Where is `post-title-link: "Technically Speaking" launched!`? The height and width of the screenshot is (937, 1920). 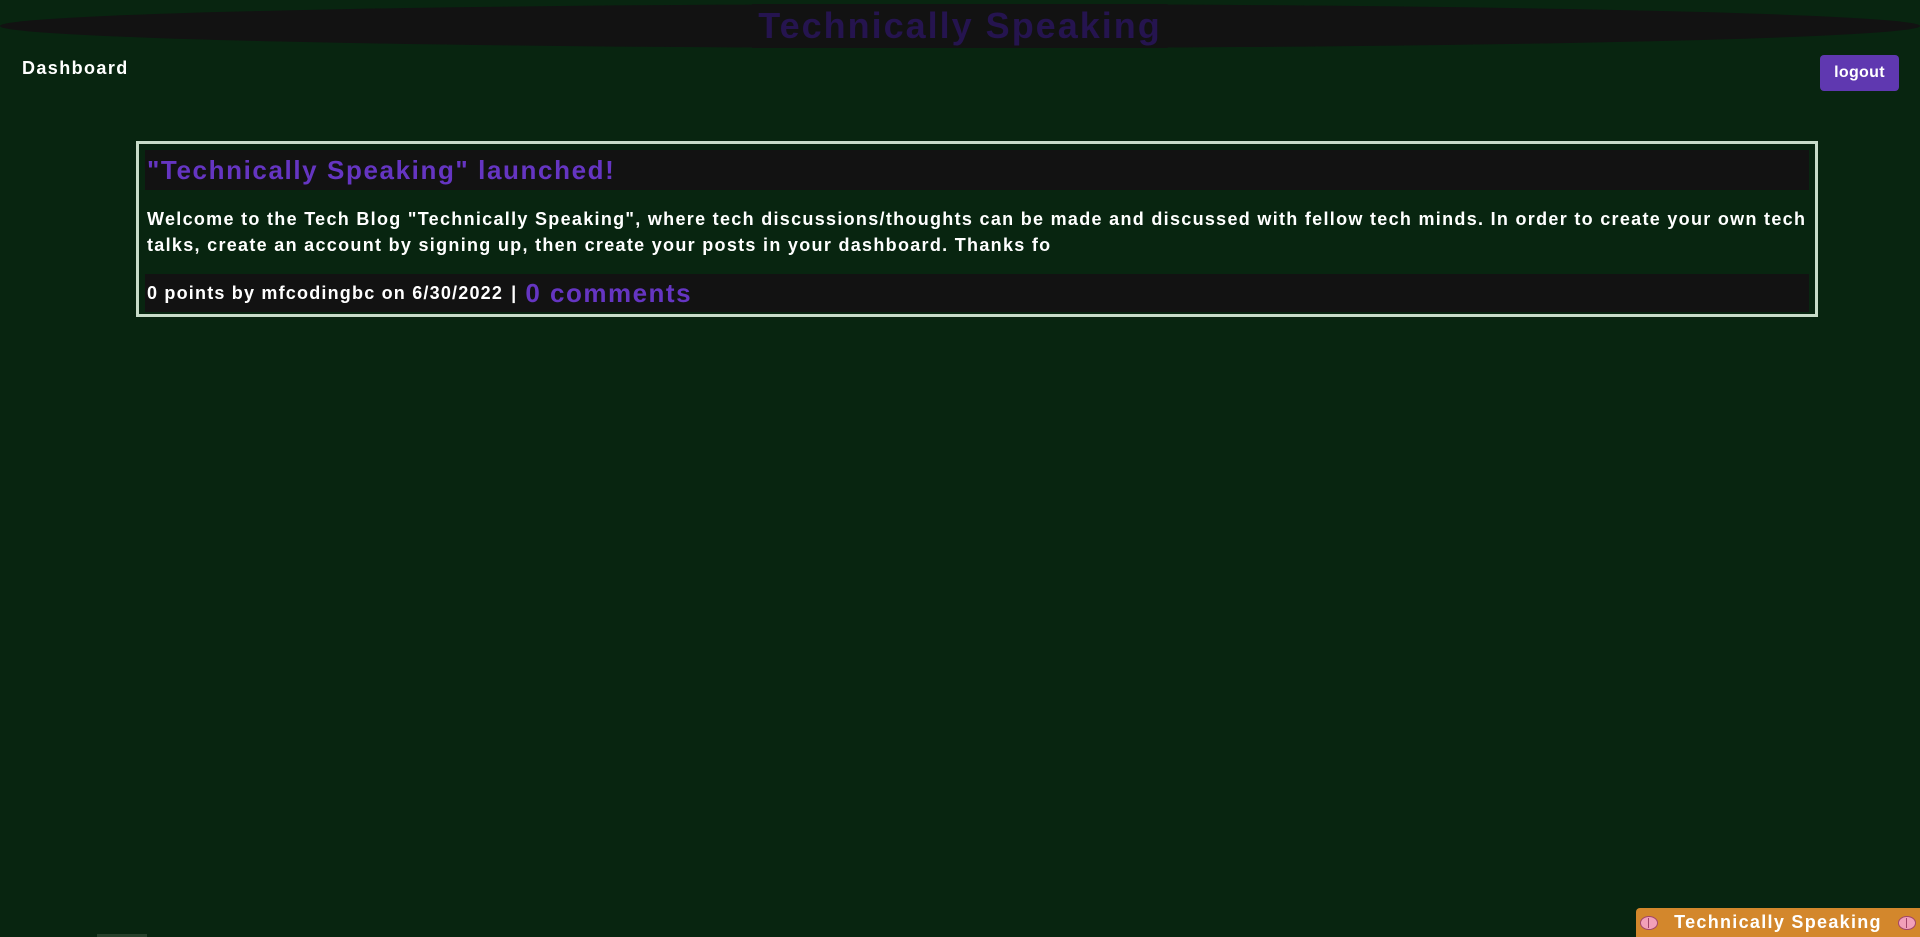
post-title-link: "Technically Speaking" launched! is located at coordinates (381, 170).